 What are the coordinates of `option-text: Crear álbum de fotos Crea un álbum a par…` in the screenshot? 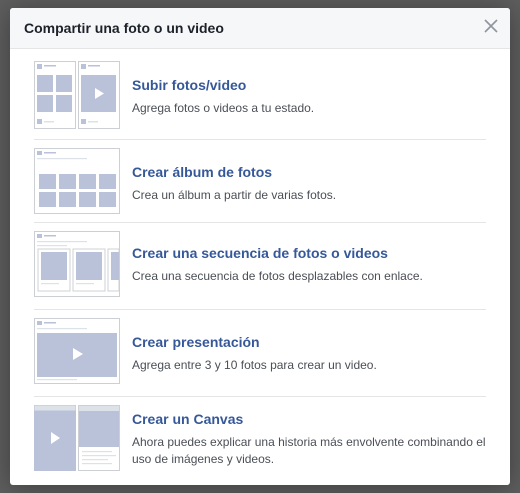 It's located at (234, 184).